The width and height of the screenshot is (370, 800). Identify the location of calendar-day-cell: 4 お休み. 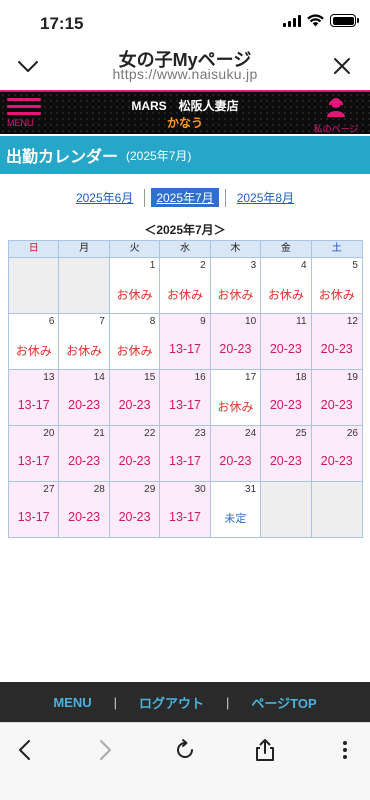
(286, 285).